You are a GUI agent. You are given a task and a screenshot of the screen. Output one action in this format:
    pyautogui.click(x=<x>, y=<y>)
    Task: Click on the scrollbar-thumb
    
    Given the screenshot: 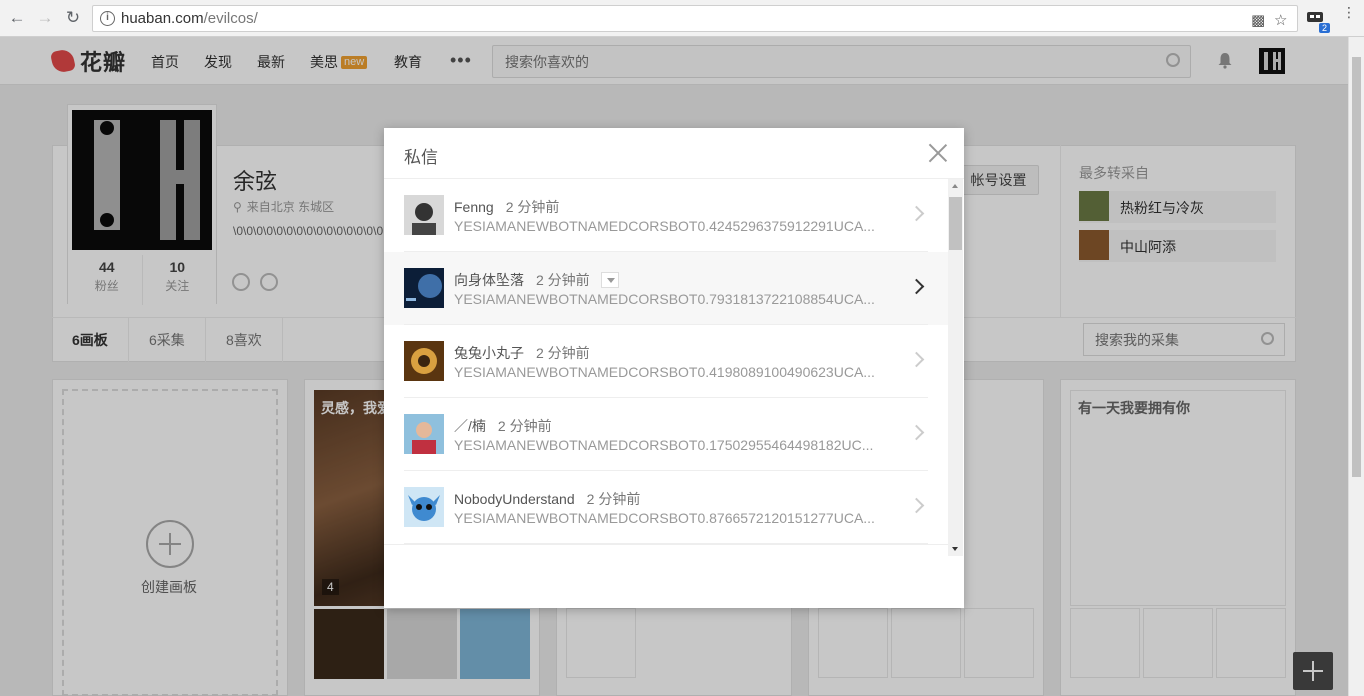 What is the action you would take?
    pyautogui.click(x=955, y=223)
    